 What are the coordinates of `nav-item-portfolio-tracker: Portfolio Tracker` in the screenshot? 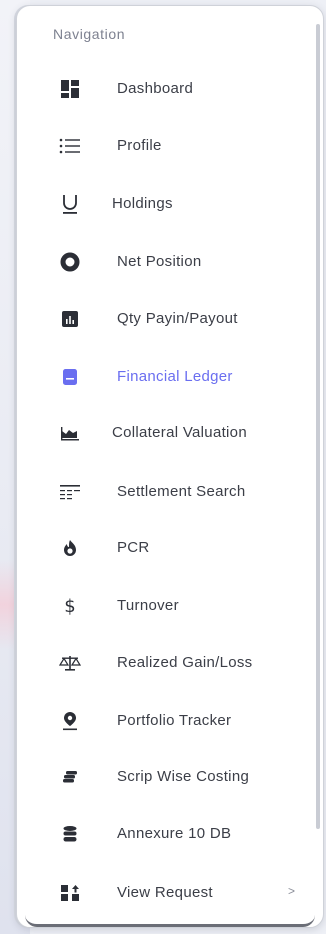 It's located at (165, 721).